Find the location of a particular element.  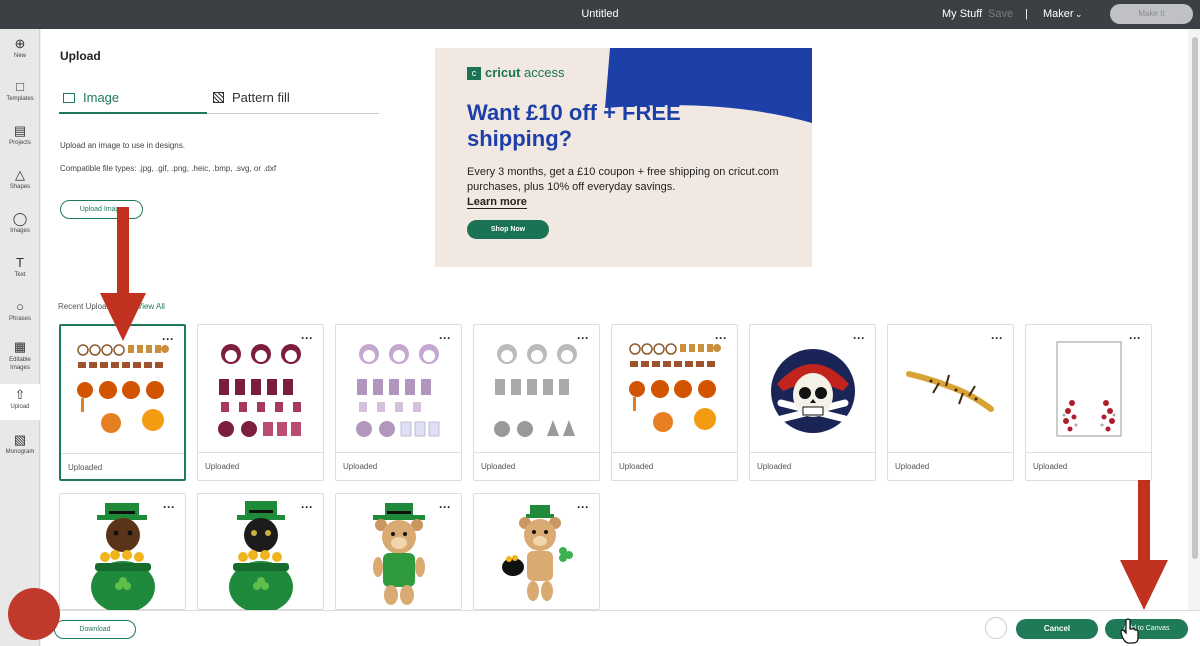

sidebar-item-label: Monogram is located at coordinates (20, 452).